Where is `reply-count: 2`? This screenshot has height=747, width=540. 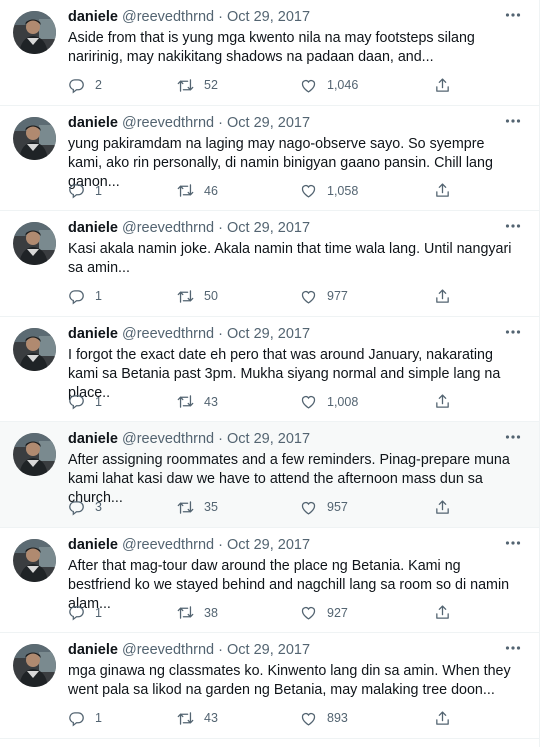
reply-count: 2 is located at coordinates (98, 85).